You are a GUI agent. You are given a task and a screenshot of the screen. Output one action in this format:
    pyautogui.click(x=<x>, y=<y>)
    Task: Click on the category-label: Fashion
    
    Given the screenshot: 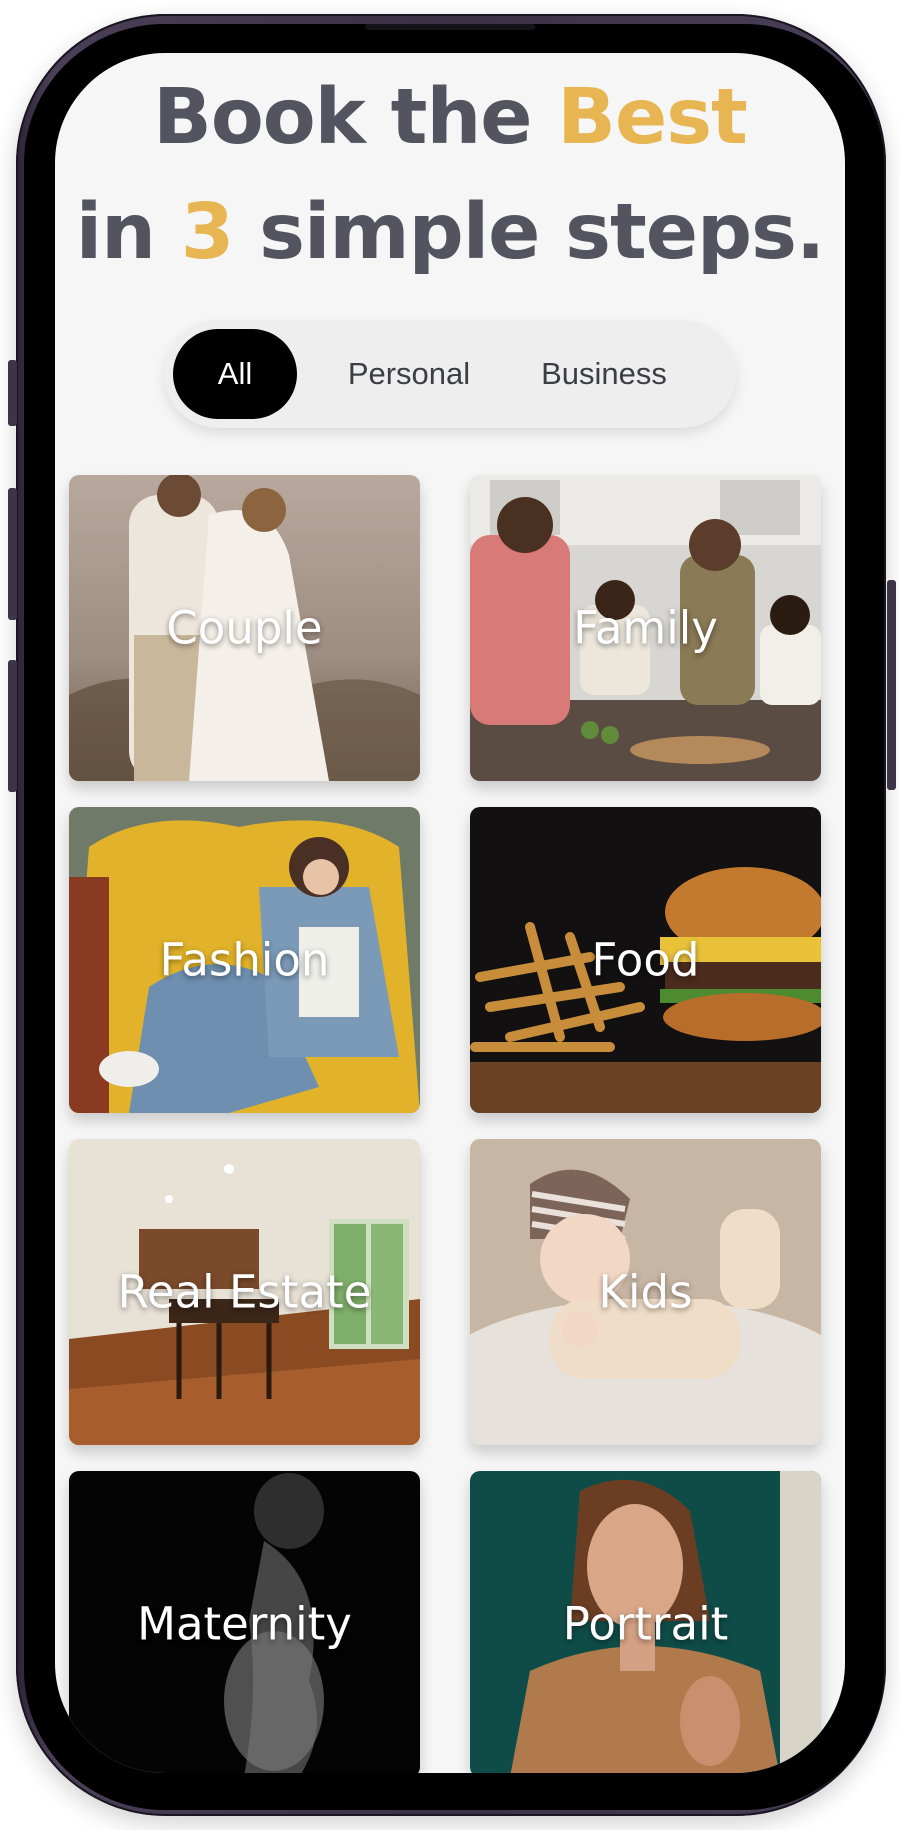 What is the action you would take?
    pyautogui.click(x=244, y=960)
    